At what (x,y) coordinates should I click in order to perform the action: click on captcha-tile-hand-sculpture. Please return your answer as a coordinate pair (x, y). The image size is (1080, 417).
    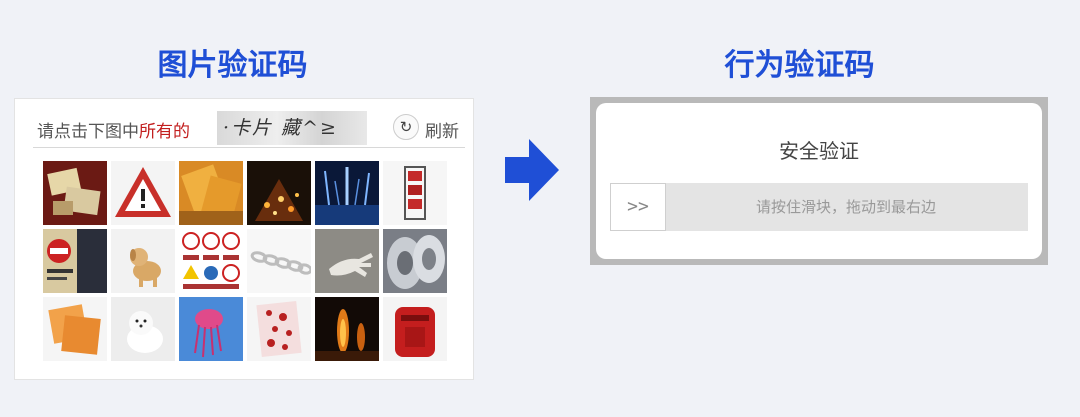
    Looking at the image, I should click on (347, 261).